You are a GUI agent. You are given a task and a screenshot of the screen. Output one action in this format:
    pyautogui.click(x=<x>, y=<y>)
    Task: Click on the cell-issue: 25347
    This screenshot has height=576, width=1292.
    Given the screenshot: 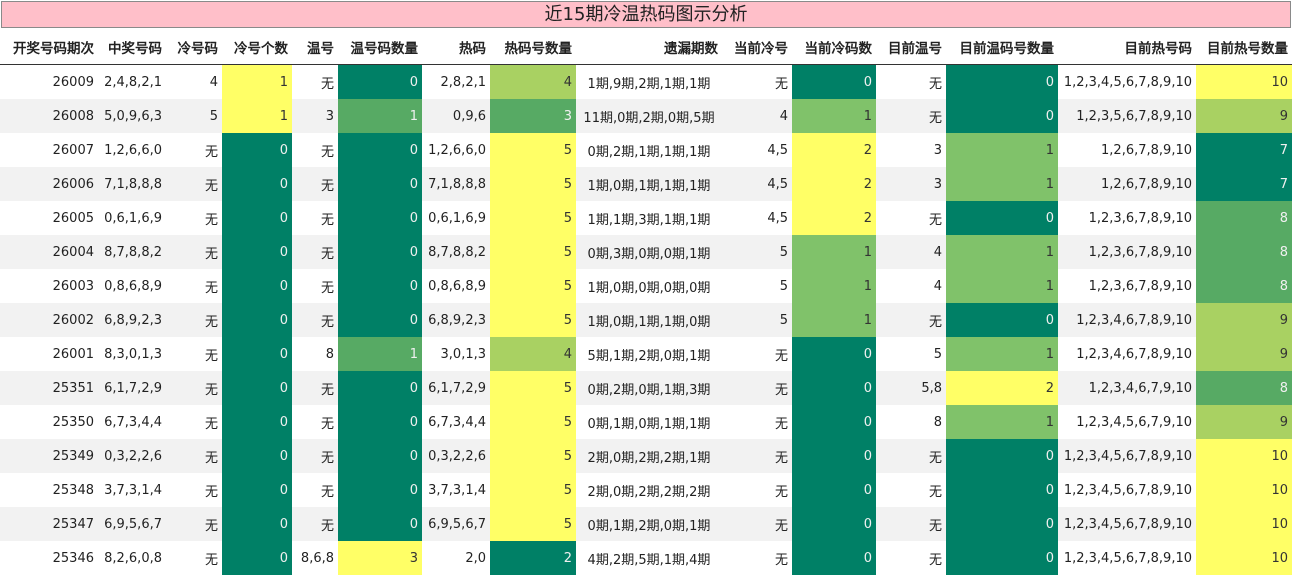 What is the action you would take?
    pyautogui.click(x=49, y=524)
    